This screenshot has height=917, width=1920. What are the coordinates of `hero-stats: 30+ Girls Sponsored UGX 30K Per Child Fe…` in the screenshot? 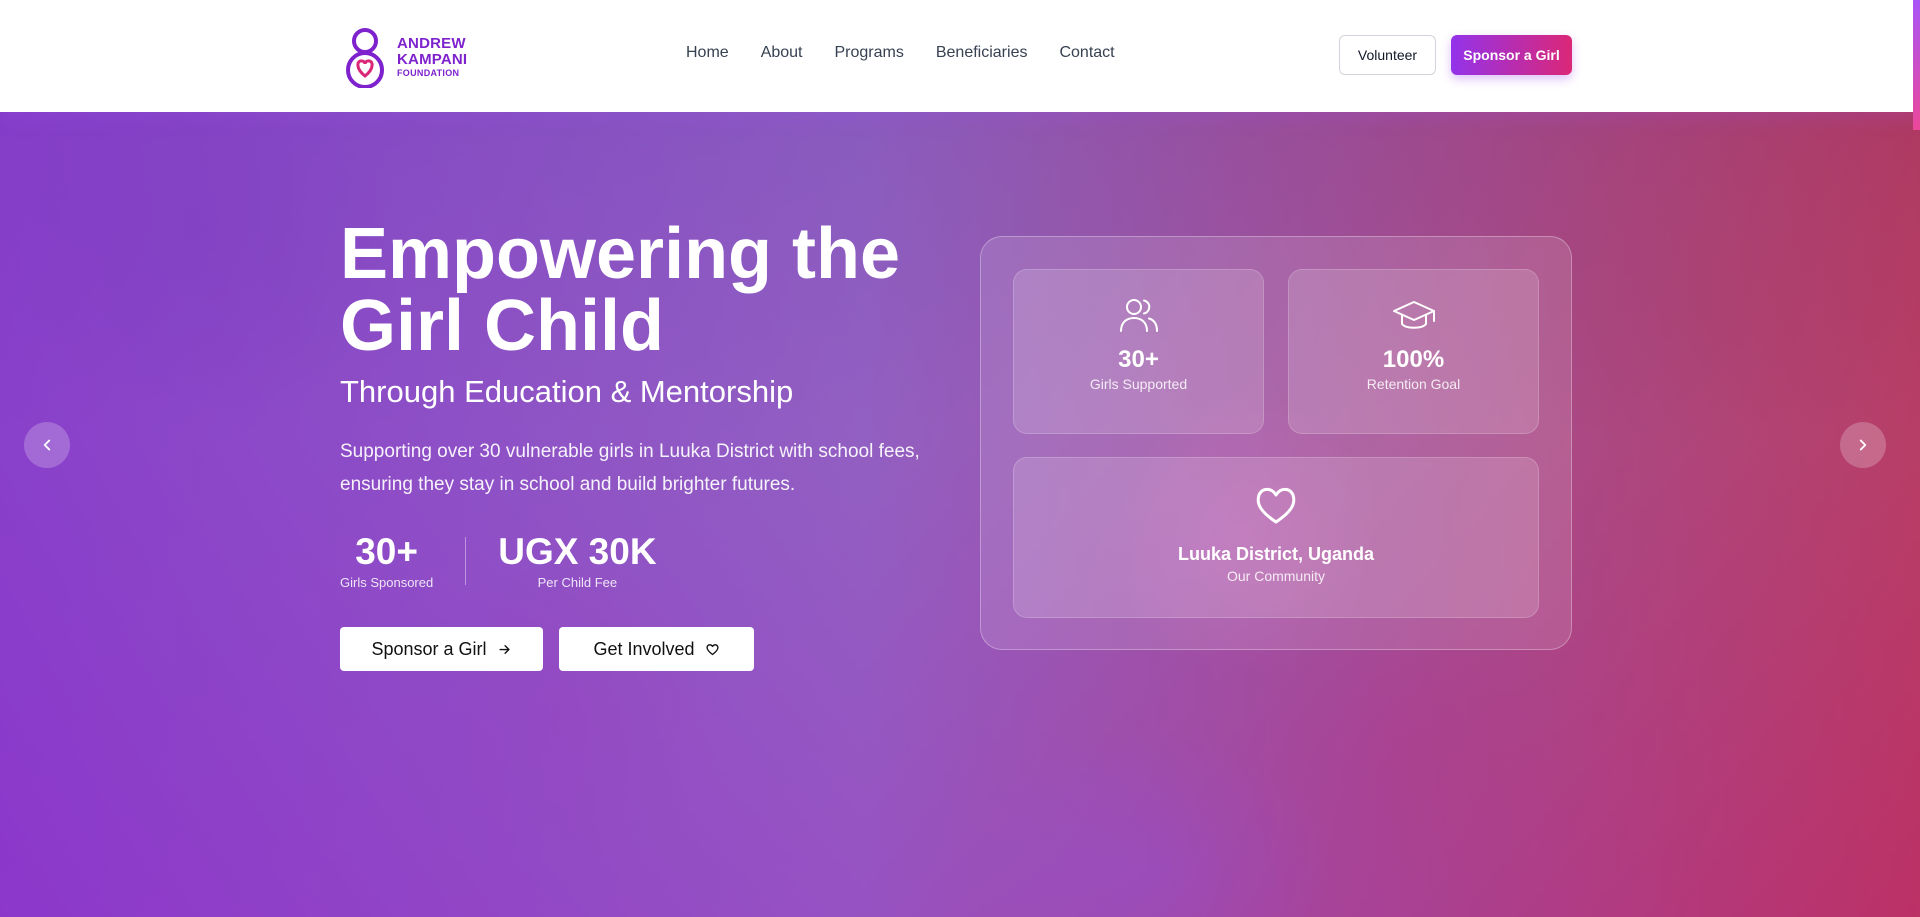 It's located at (498, 561).